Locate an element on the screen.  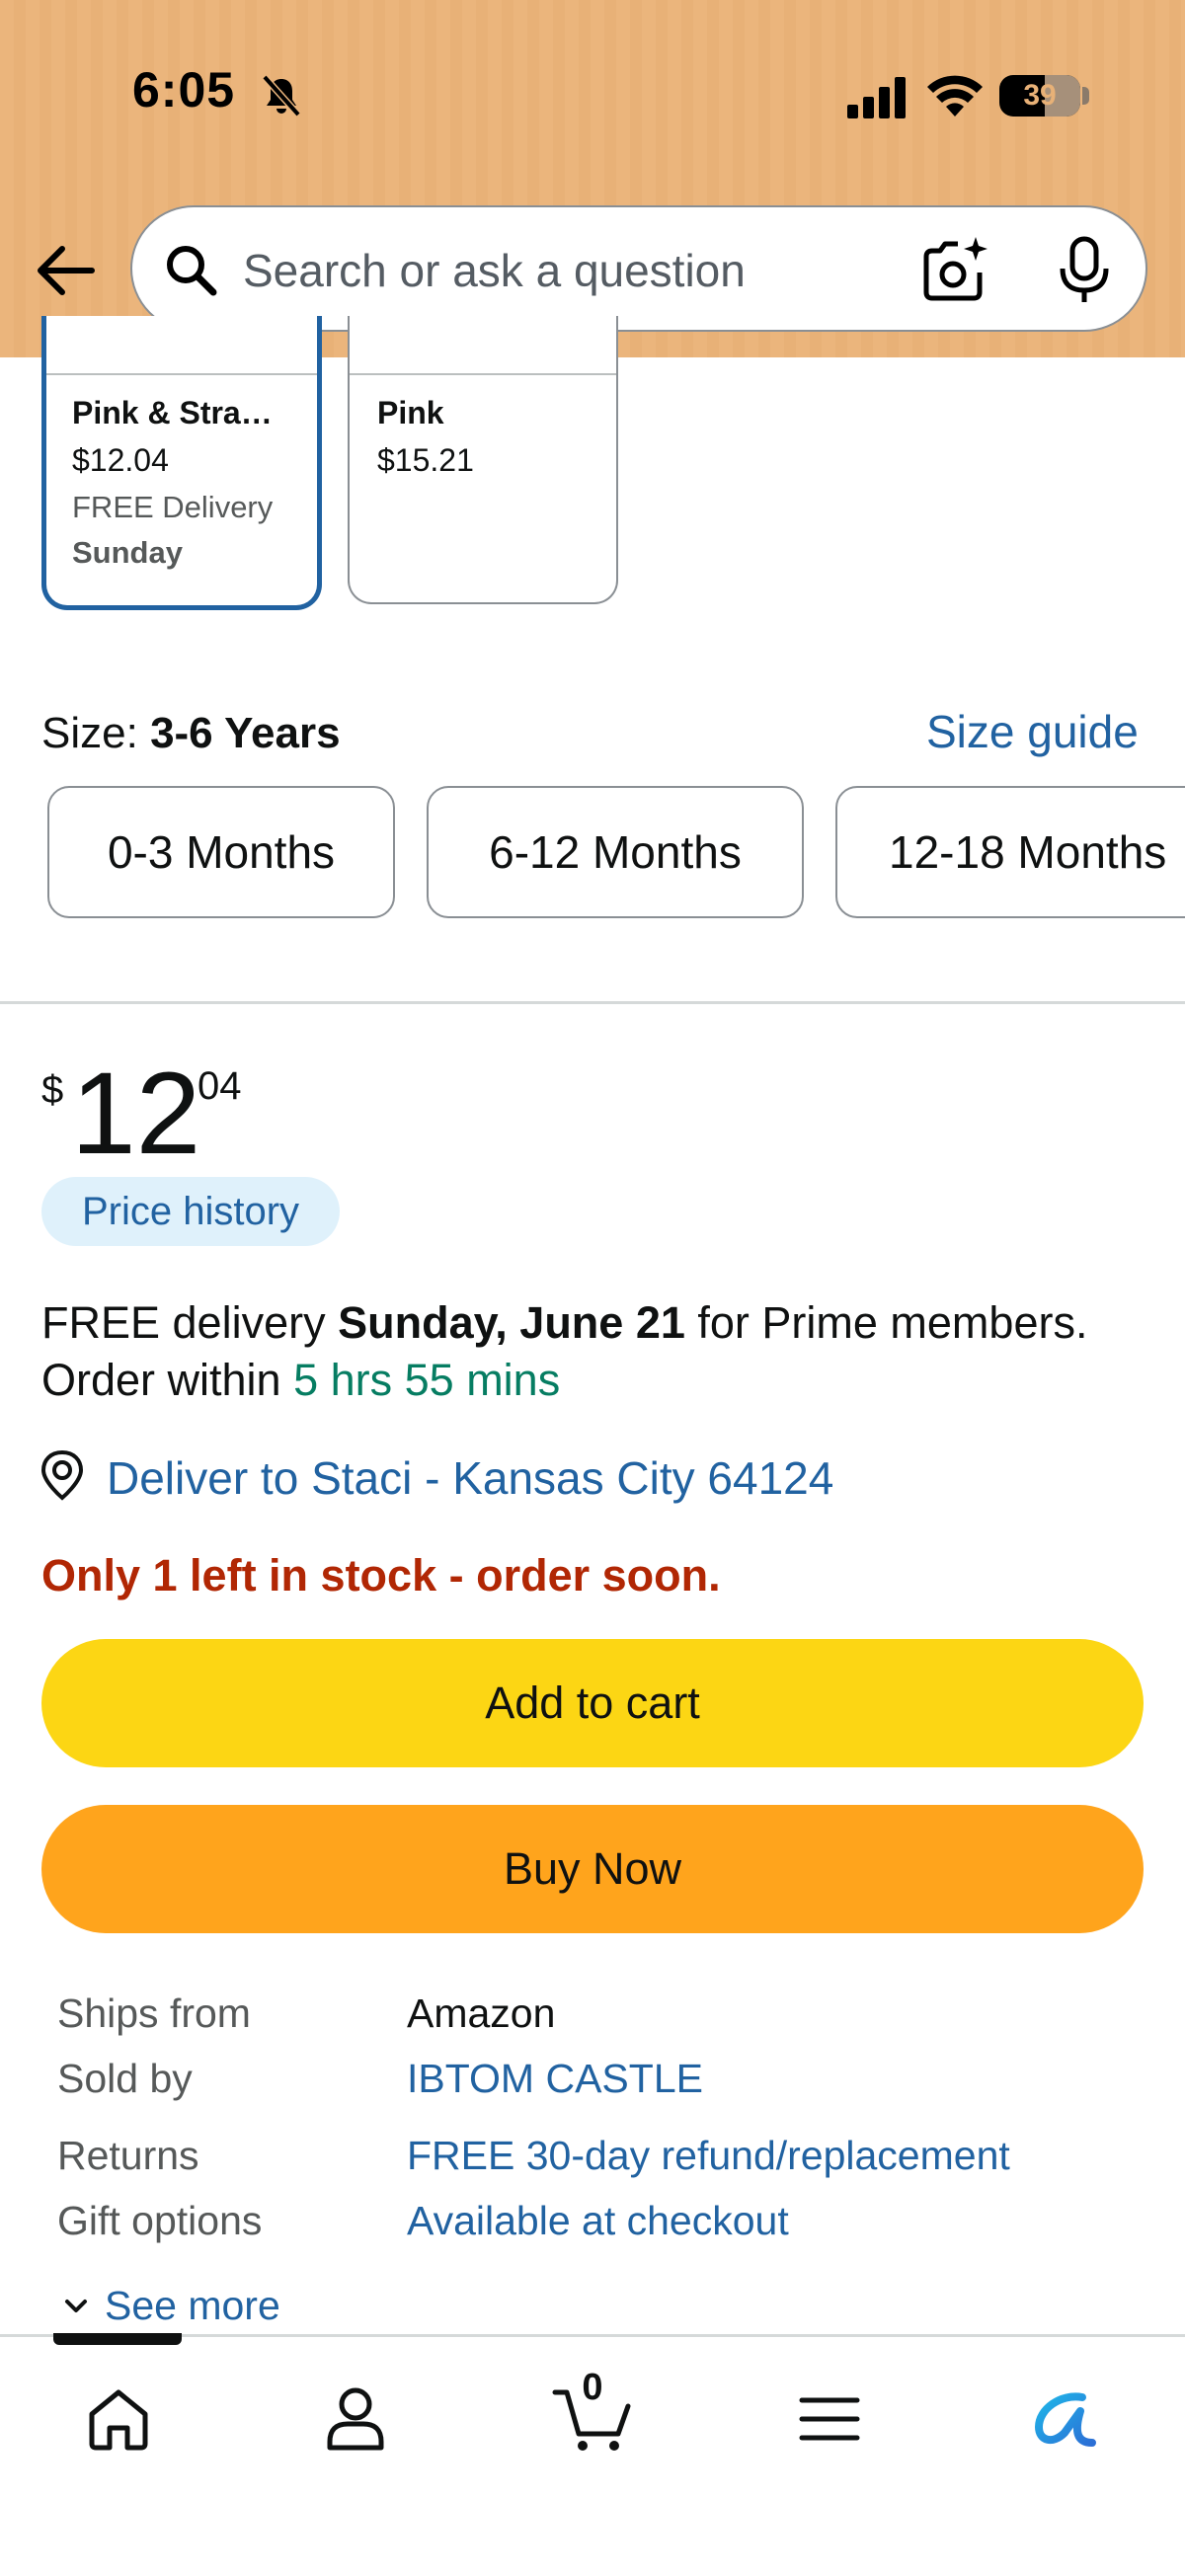
wifi-icon is located at coordinates (955, 96).